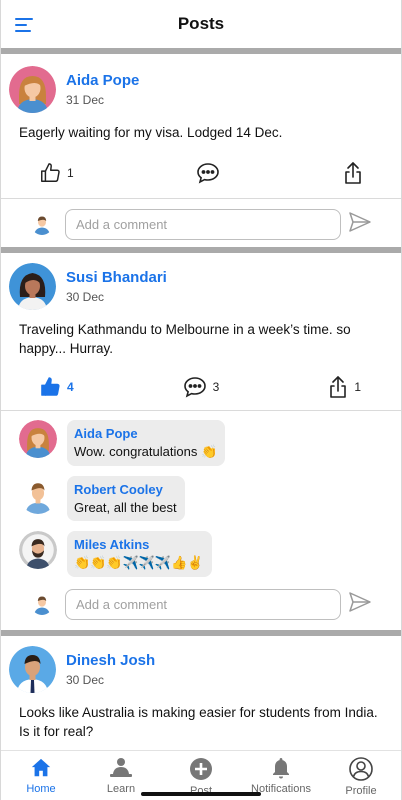 The image size is (402, 800). Describe the element at coordinates (201, 794) in the screenshot. I see `home-indicator` at that location.